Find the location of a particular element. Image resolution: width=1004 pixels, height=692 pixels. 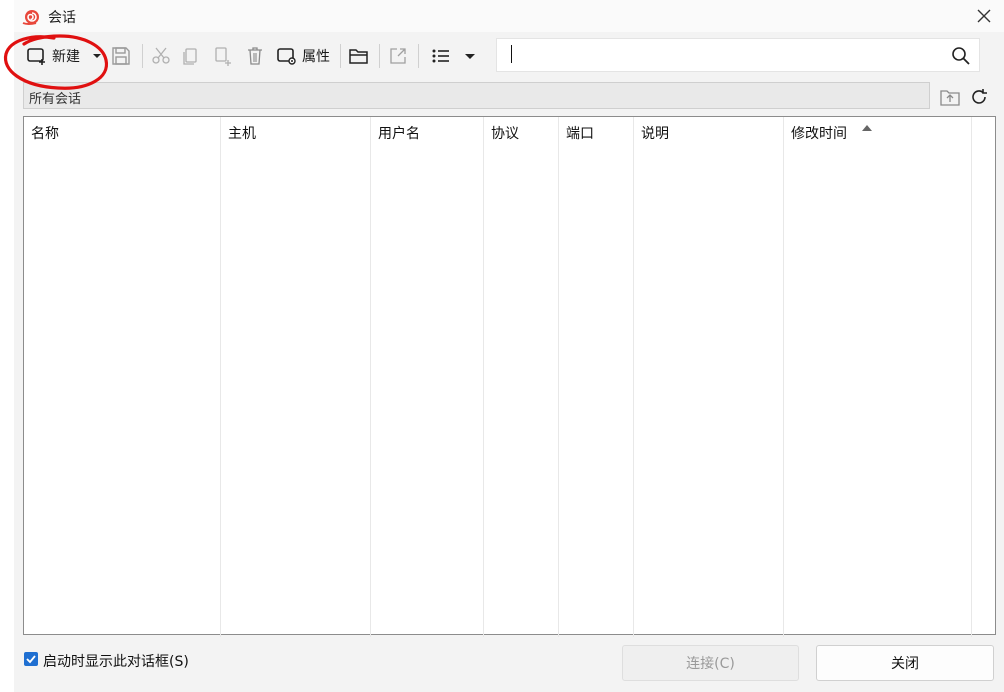

delete-button is located at coordinates (255, 56).